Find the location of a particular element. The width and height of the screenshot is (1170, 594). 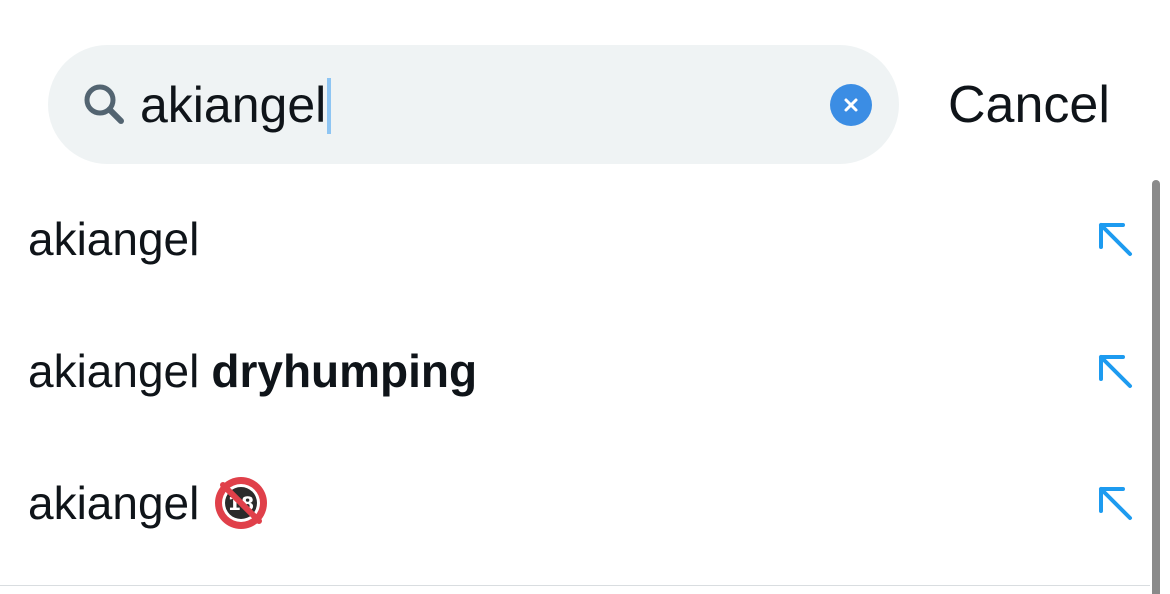

suggestion-label: akiangel 18 is located at coordinates (148, 503).